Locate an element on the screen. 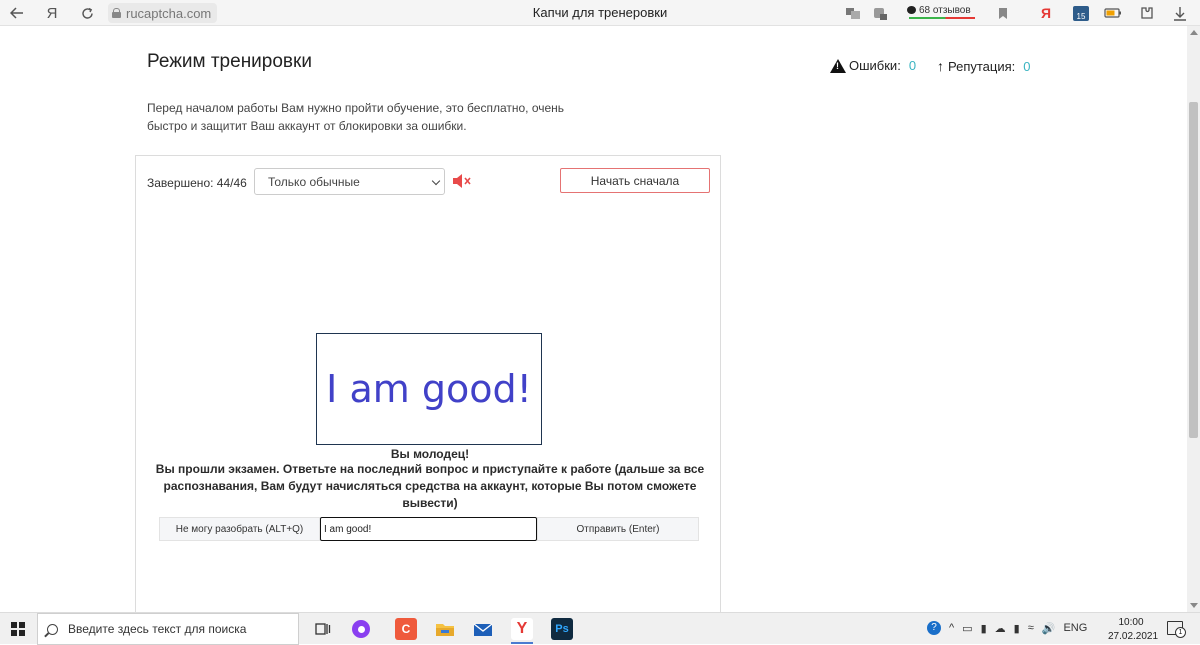  errors-label: Ошибки: is located at coordinates (875, 65).